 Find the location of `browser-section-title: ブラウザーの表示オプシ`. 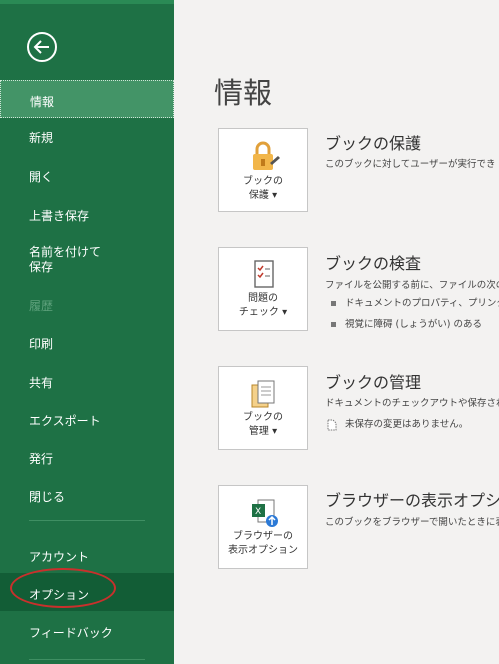

browser-section-title: ブラウザーの表示オプシ is located at coordinates (412, 500).